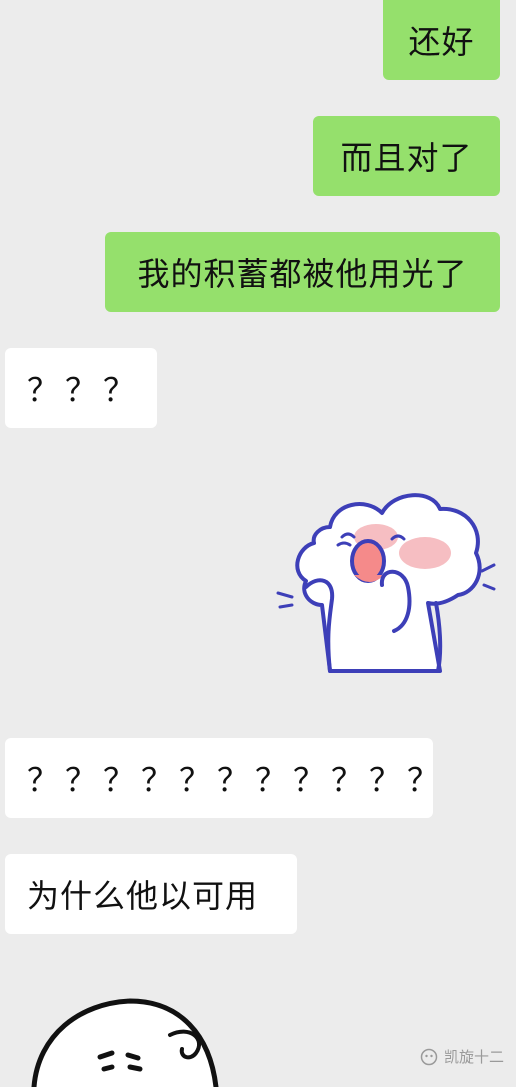 Image resolution: width=516 pixels, height=1087 pixels. What do you see at coordinates (429, 1056) in the screenshot?
I see `wechat-account-icon` at bounding box center [429, 1056].